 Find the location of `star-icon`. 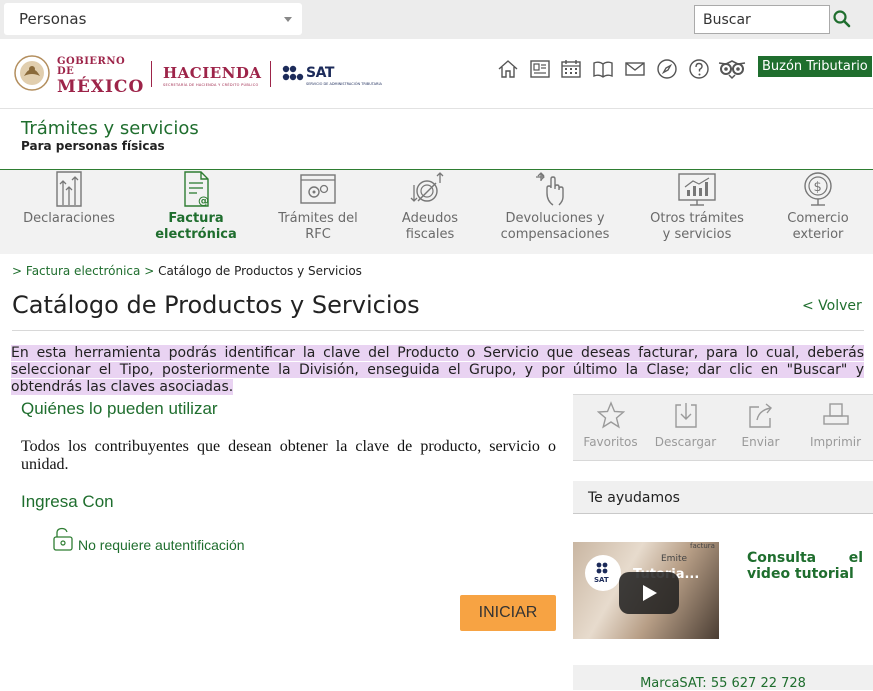

star-icon is located at coordinates (610, 415).